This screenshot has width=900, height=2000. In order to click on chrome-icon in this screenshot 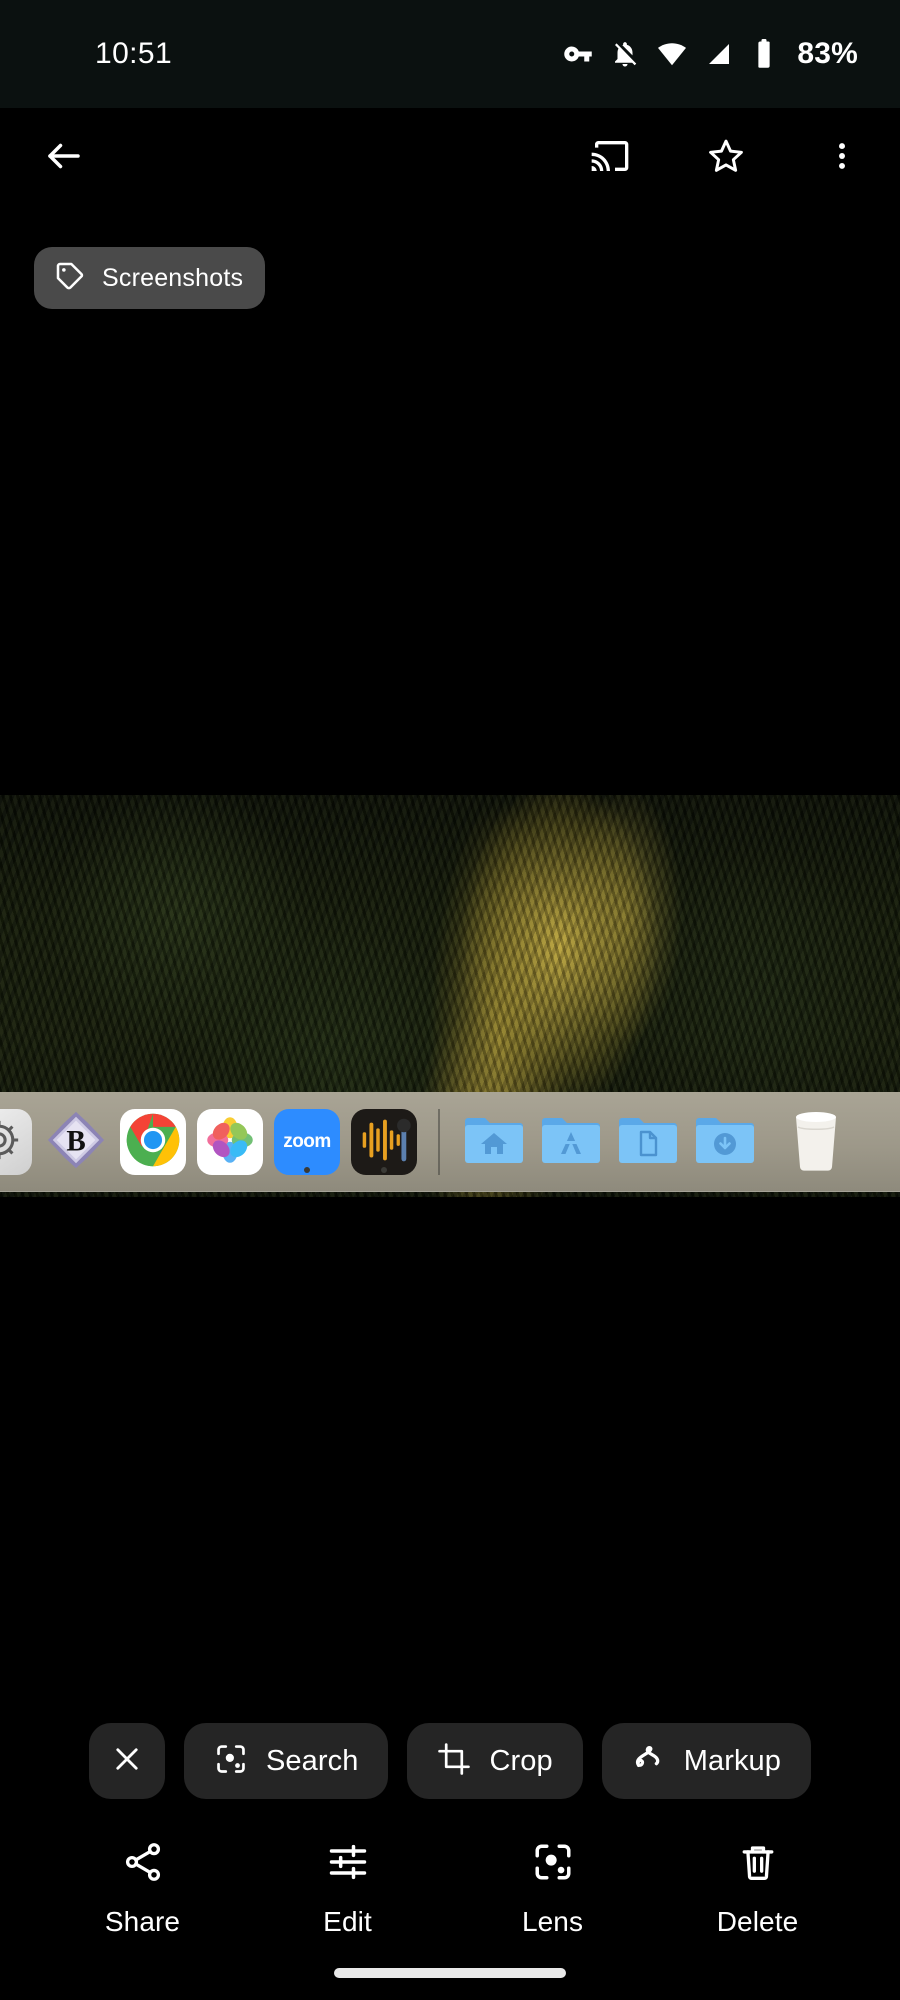, I will do `click(153, 1142)`.